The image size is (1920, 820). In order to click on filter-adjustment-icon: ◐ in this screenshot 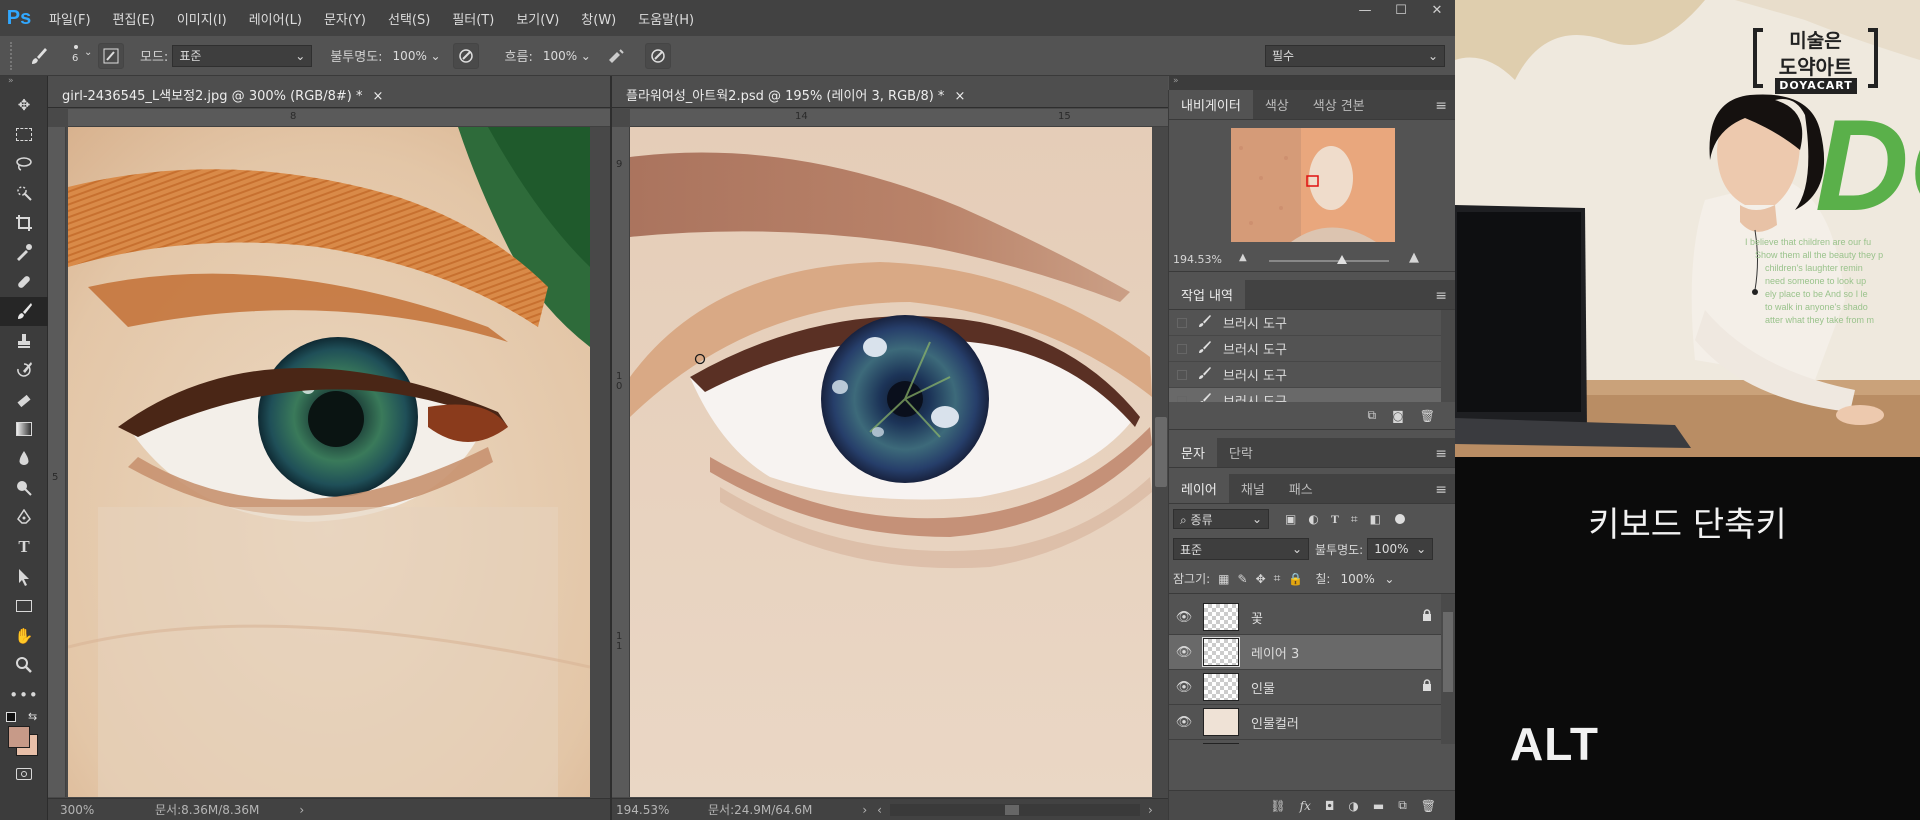, I will do `click(1313, 519)`.